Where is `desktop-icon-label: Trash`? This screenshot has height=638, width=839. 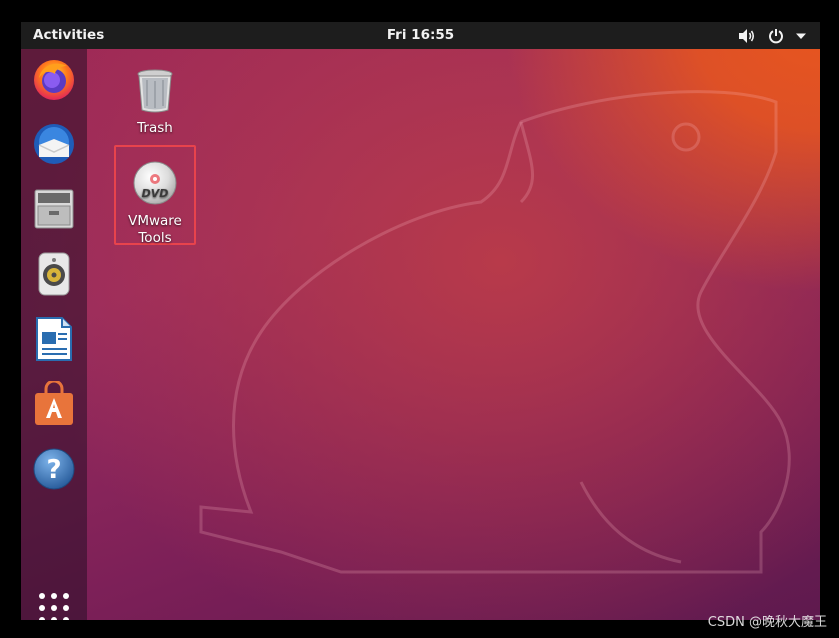 desktop-icon-label: Trash is located at coordinates (155, 128).